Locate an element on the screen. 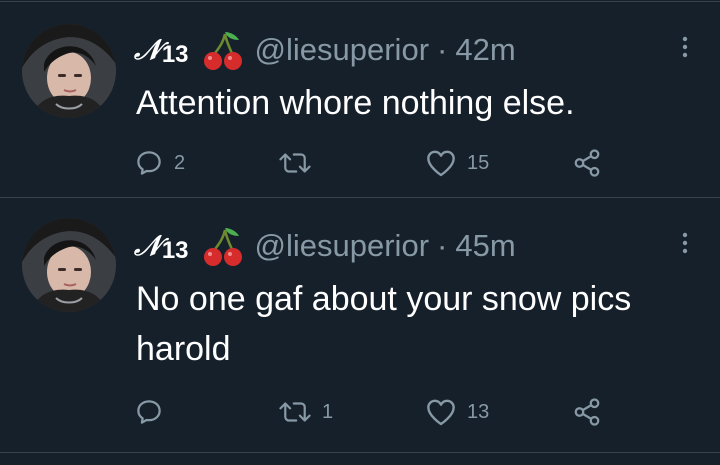 The image size is (720, 465). tweet-timestamp: 42m is located at coordinates (485, 50).